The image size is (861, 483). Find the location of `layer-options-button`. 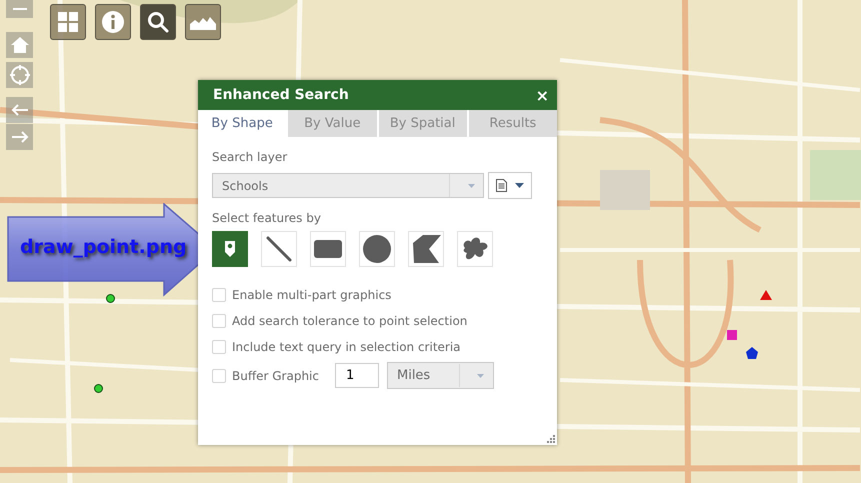

layer-options-button is located at coordinates (510, 185).